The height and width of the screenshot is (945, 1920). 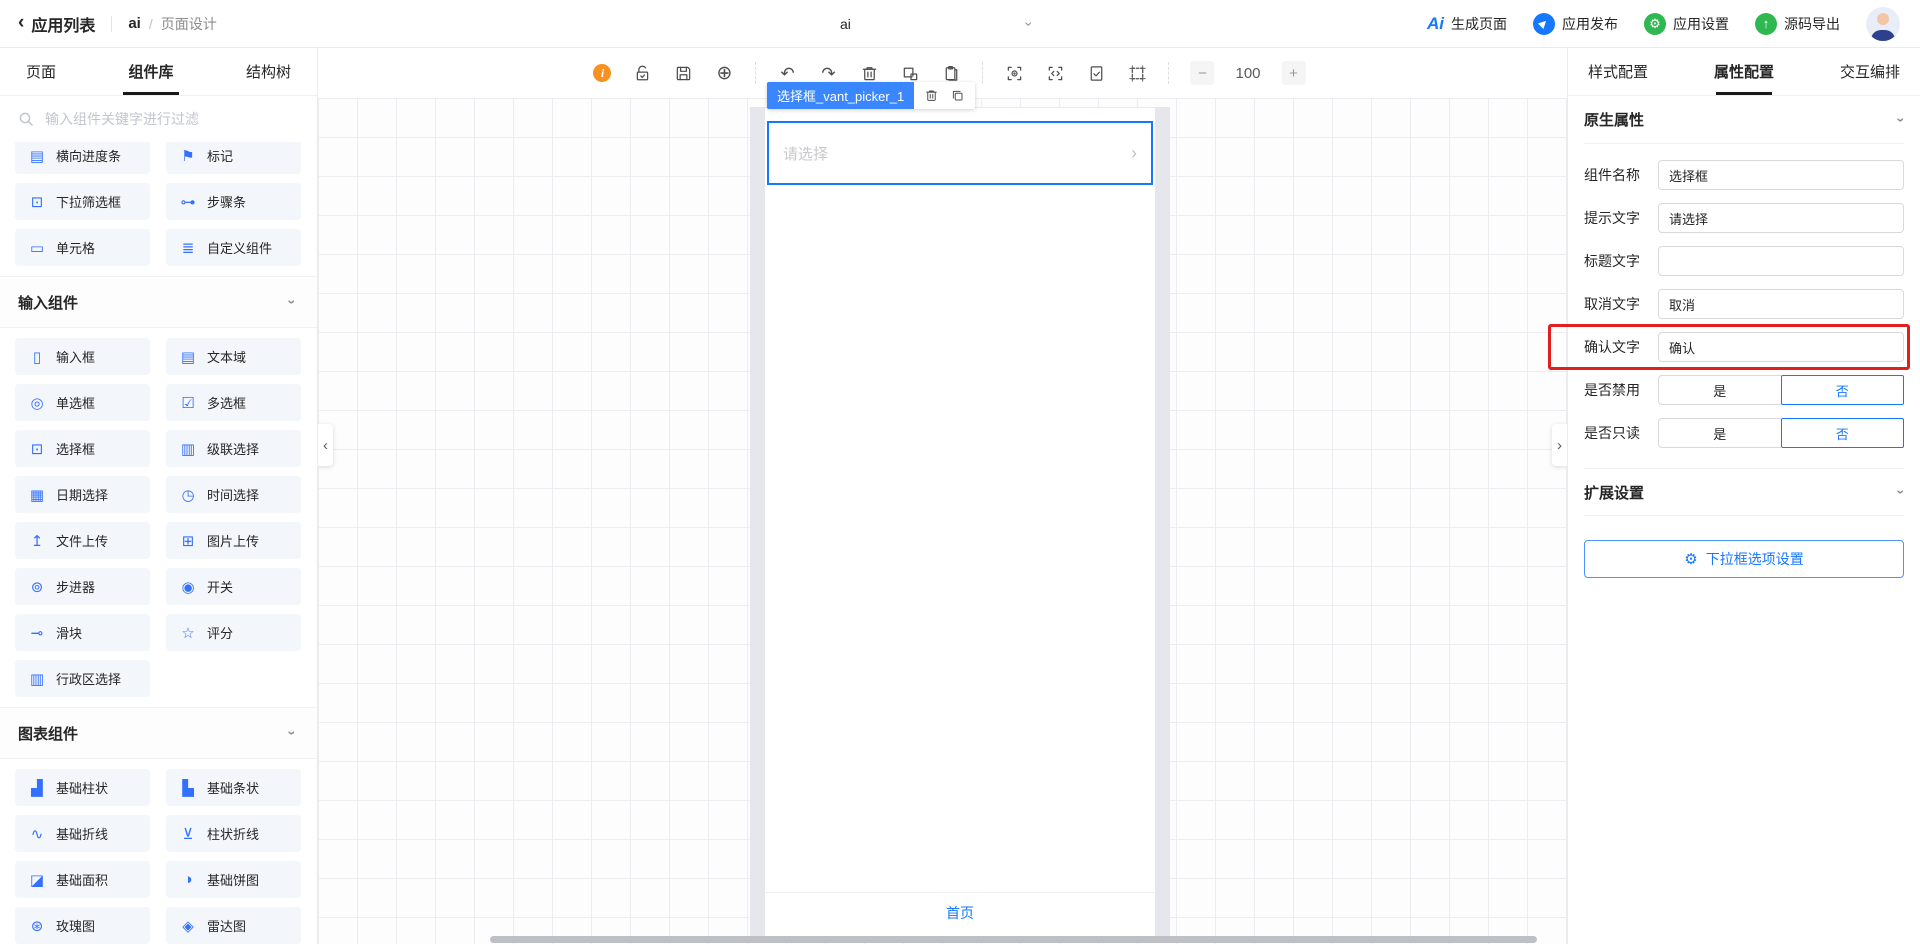 I want to click on group-header-input: 输入组件 ›, so click(x=158, y=302).